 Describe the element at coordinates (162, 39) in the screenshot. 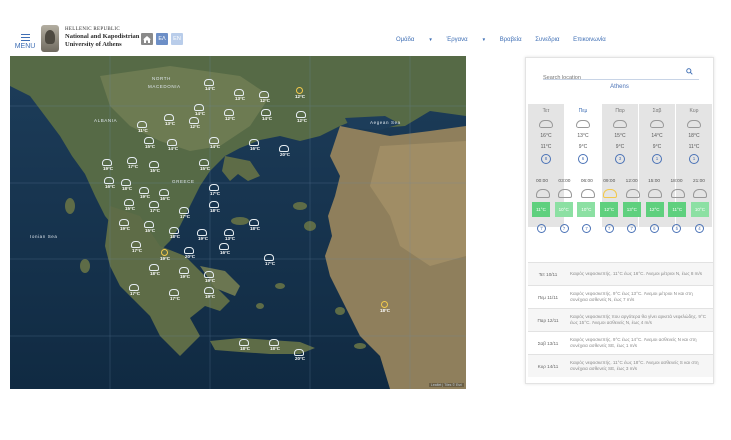

I see `lang-el-button: ΕΛ` at that location.